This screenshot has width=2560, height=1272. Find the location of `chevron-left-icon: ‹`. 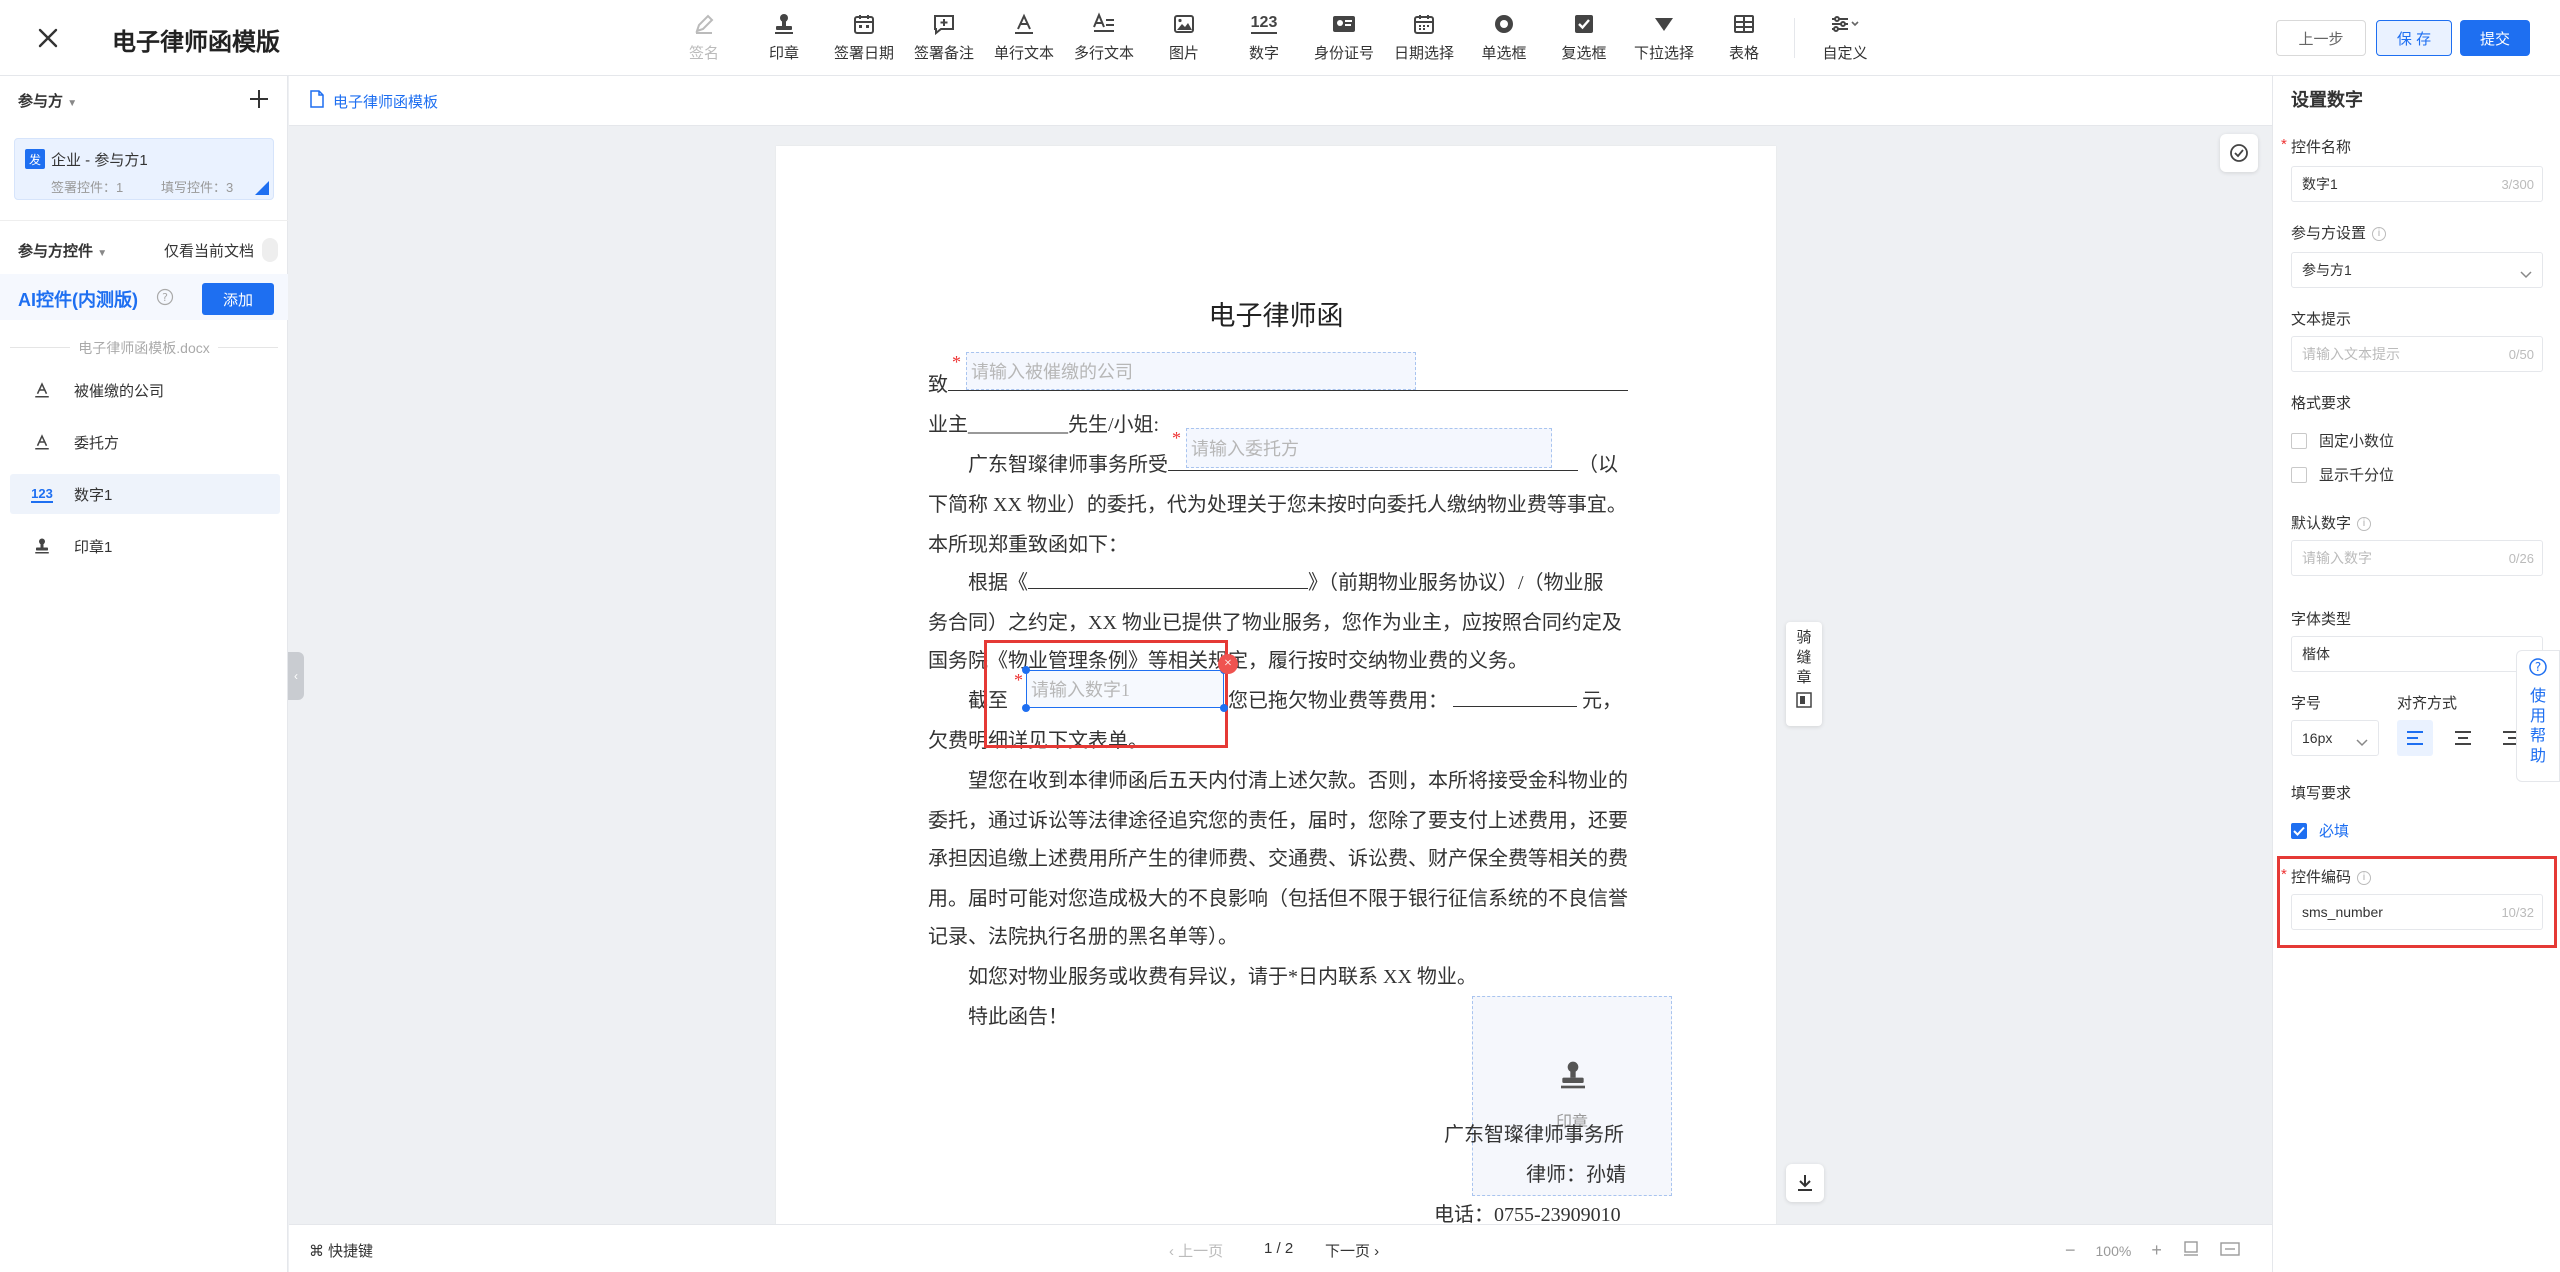

chevron-left-icon: ‹ is located at coordinates (296, 676).